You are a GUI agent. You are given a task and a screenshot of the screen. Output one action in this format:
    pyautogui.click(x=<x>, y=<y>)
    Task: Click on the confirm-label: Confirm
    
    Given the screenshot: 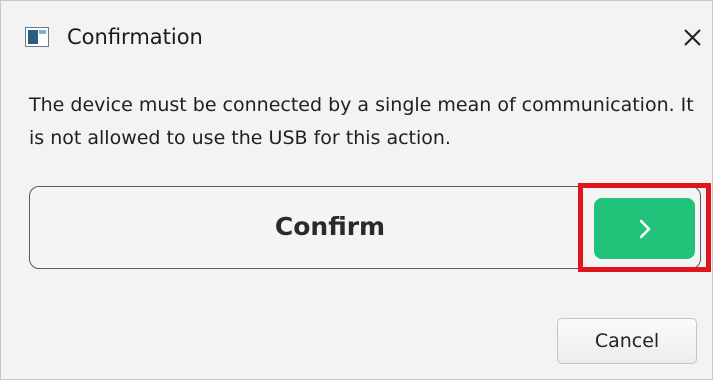 What is the action you would take?
    pyautogui.click(x=330, y=226)
    